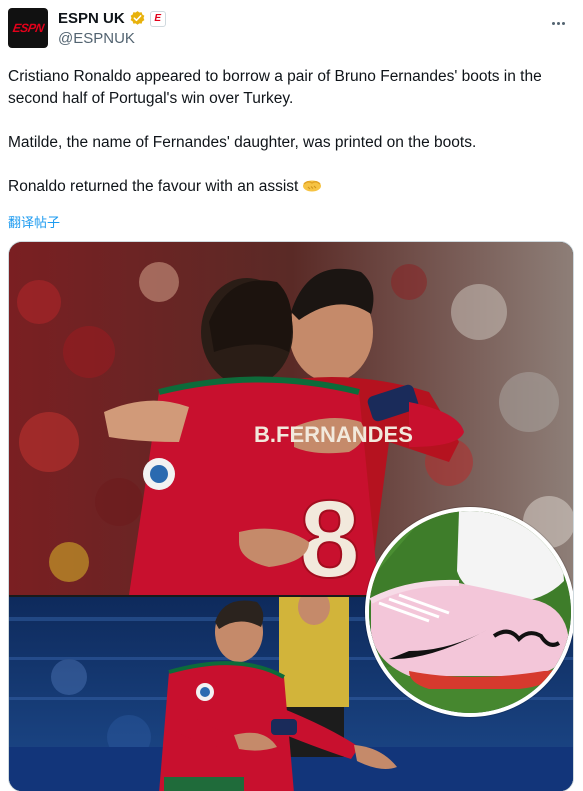 Image resolution: width=583 pixels, height=791 pixels. Describe the element at coordinates (312, 186) in the screenshot. I see `handshake-emoji-icon` at that location.